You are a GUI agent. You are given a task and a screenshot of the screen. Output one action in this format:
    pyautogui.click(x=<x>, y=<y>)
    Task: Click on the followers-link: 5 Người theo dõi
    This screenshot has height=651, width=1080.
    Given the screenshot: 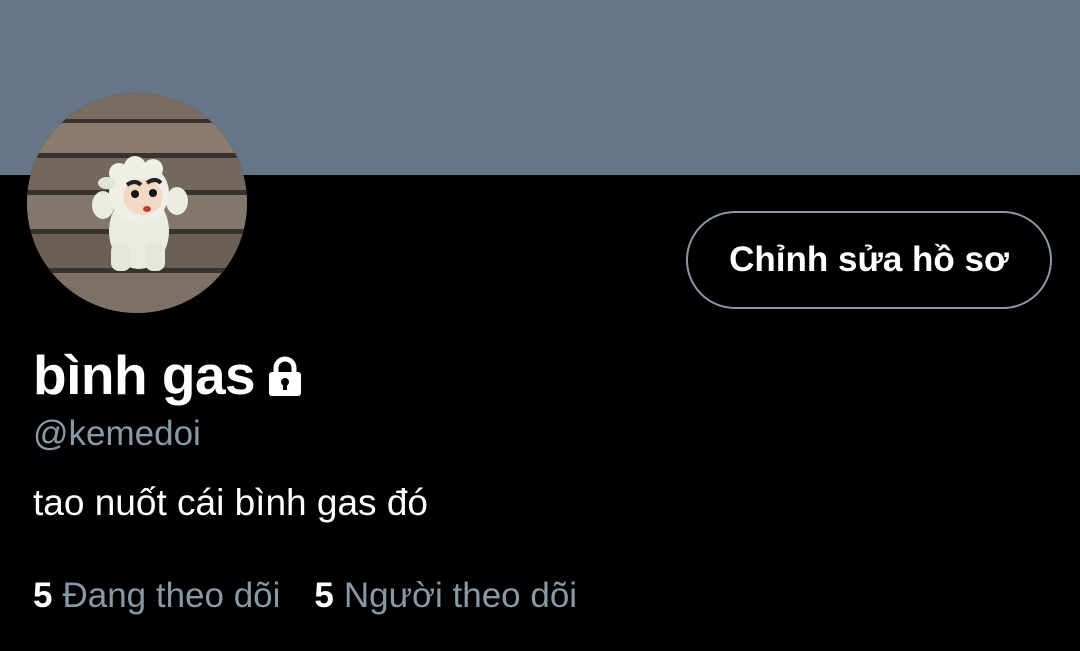 What is the action you would take?
    pyautogui.click(x=445, y=596)
    